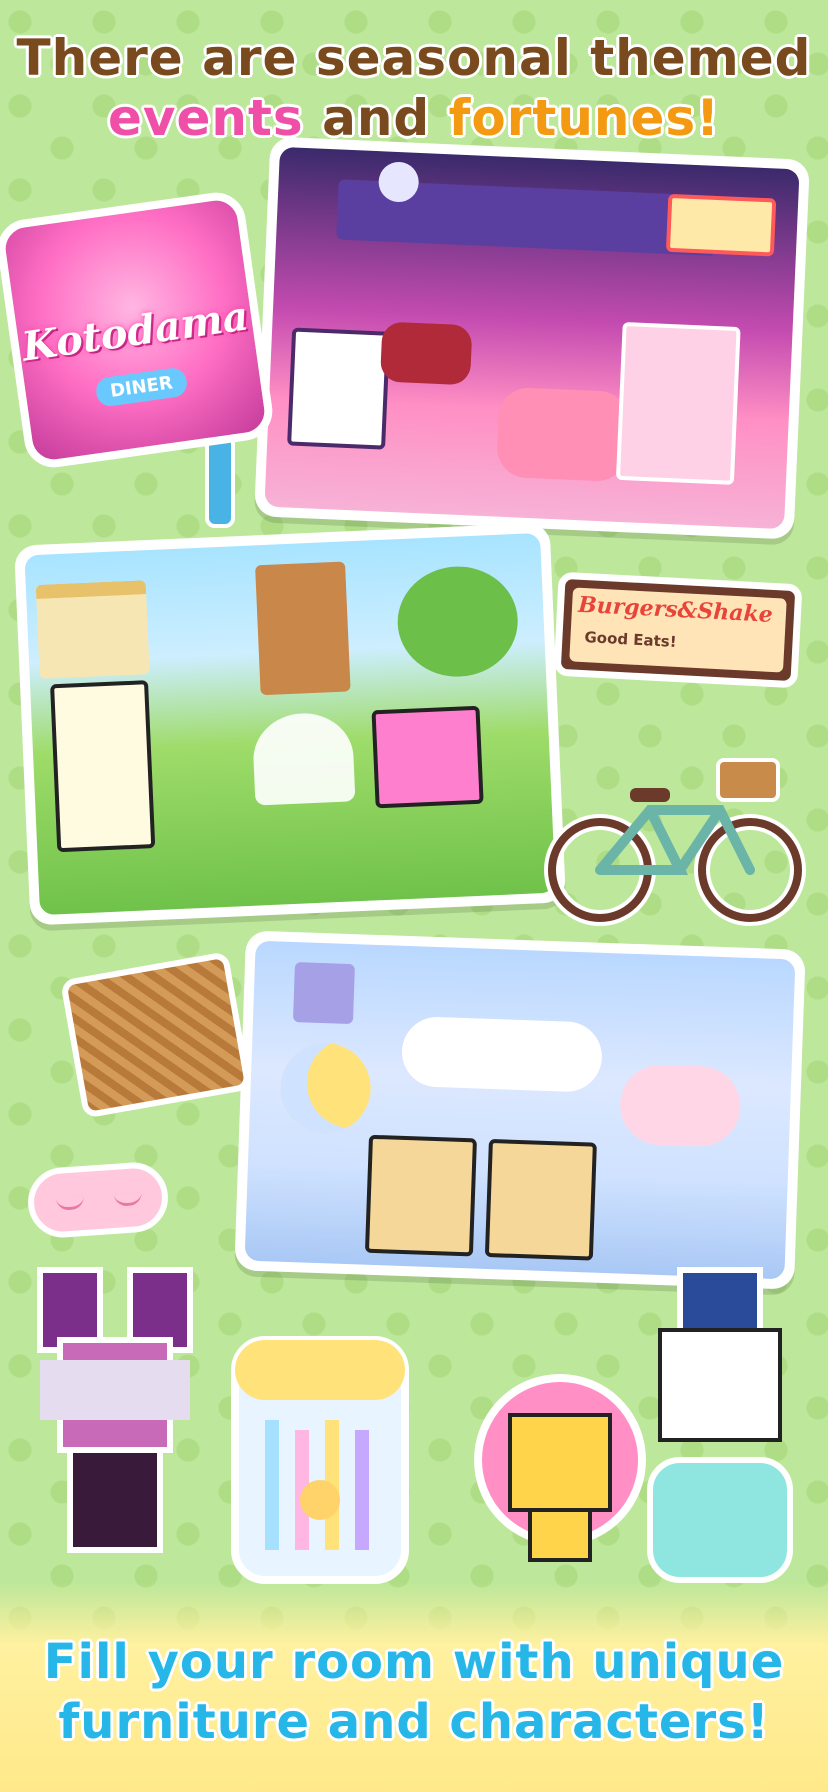 The width and height of the screenshot is (828, 1792). I want to click on diner-scene-image, so click(532, 338).